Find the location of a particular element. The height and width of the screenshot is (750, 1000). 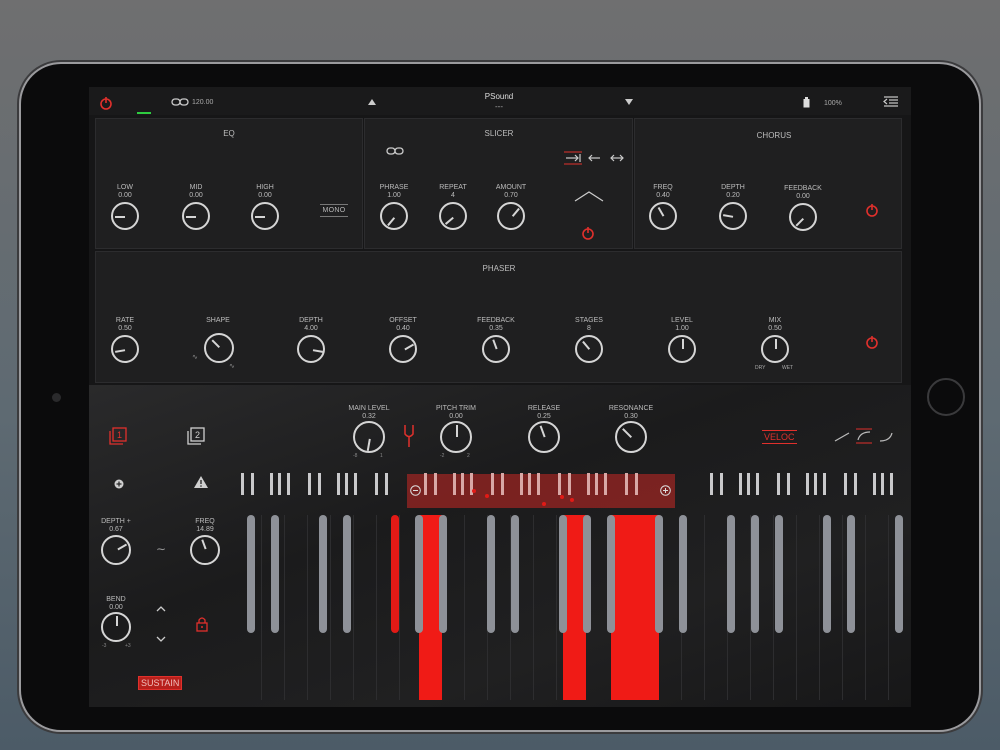

phaser-rate-value: 0.50 is located at coordinates (125, 328).